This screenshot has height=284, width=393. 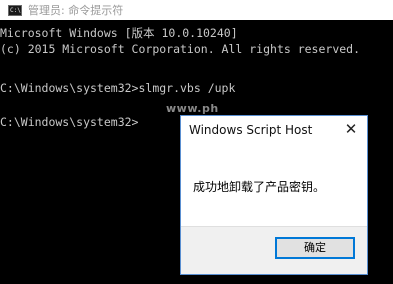 What do you see at coordinates (119, 33) in the screenshot?
I see `console-line-version: Microsoft Windows [版本 10.0.10240]` at bounding box center [119, 33].